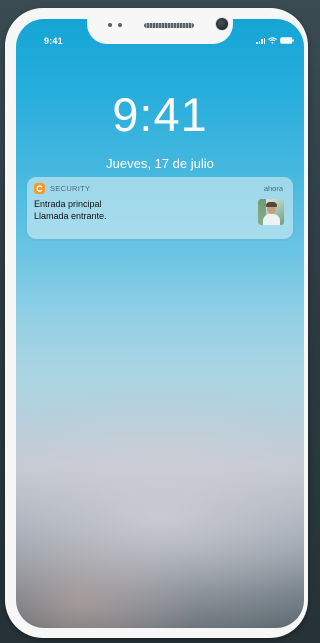  I want to click on status-bar-time: 9:41, so click(53, 41).